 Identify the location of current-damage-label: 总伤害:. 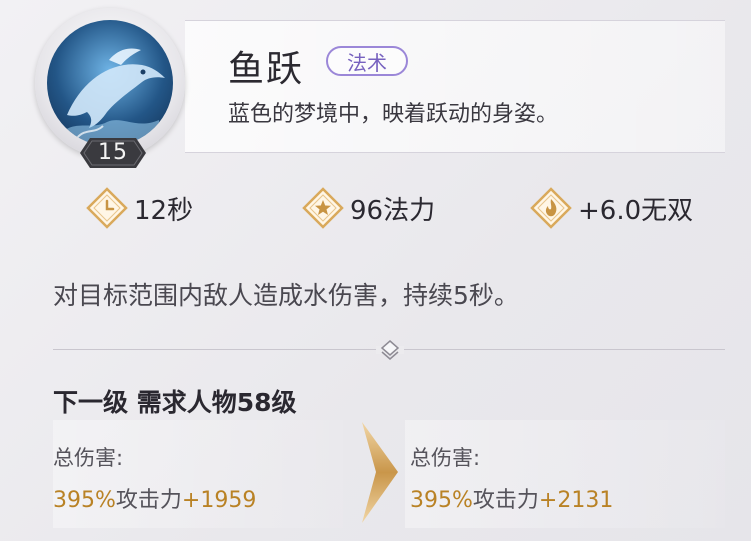
(88, 458).